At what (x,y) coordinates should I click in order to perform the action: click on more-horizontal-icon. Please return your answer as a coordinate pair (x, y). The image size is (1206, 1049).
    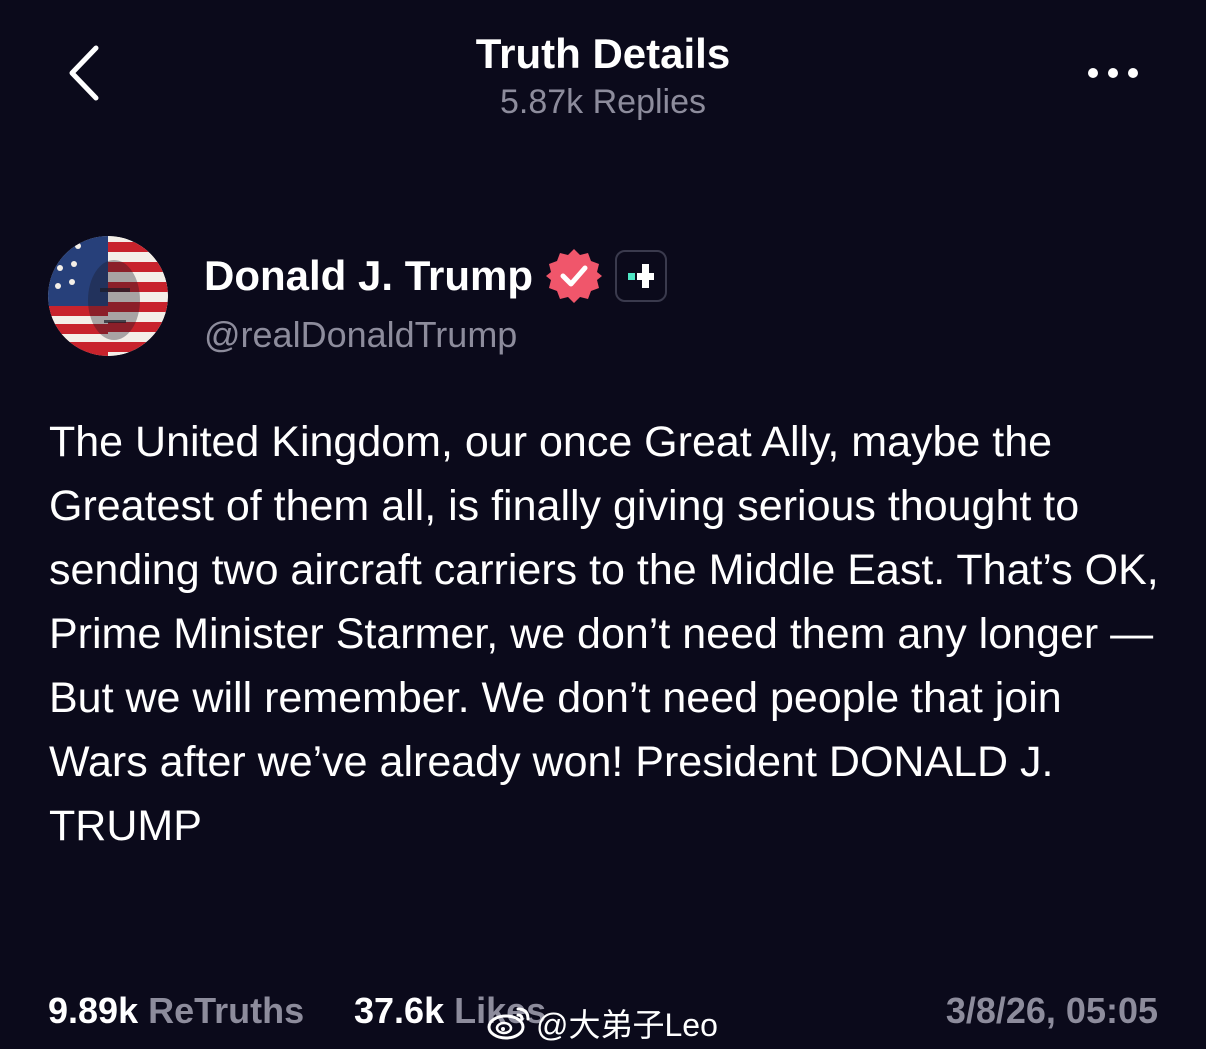
    Looking at the image, I should click on (1113, 73).